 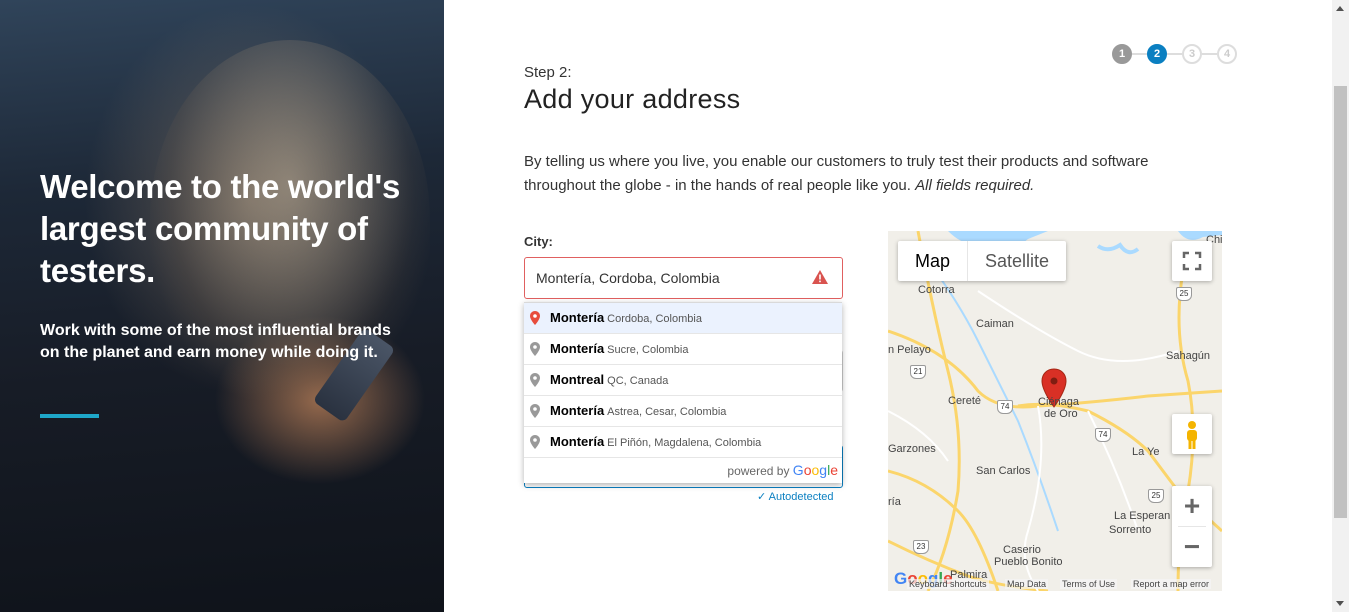 I want to click on step-1: 1, so click(x=1122, y=54).